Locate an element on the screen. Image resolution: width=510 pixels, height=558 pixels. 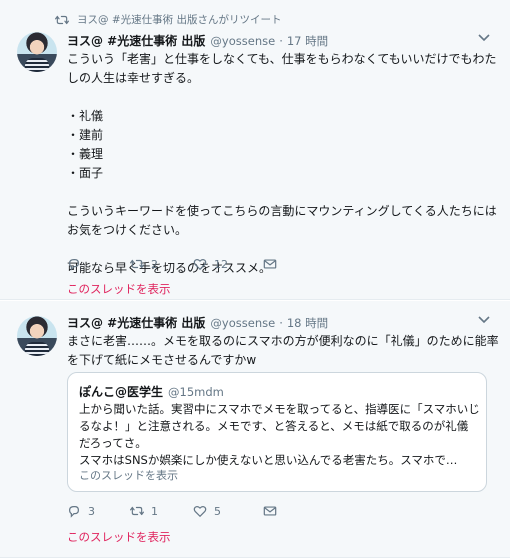
retweet-context: ヨス@ #光速仕事術 出版さんがリツイート is located at coordinates (168, 19).